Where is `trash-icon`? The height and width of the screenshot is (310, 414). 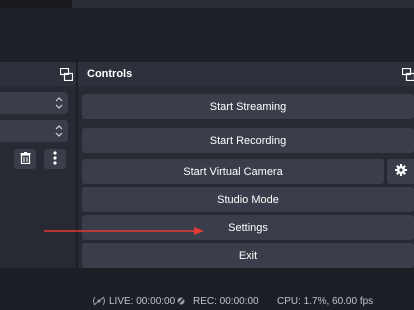 trash-icon is located at coordinates (25, 159).